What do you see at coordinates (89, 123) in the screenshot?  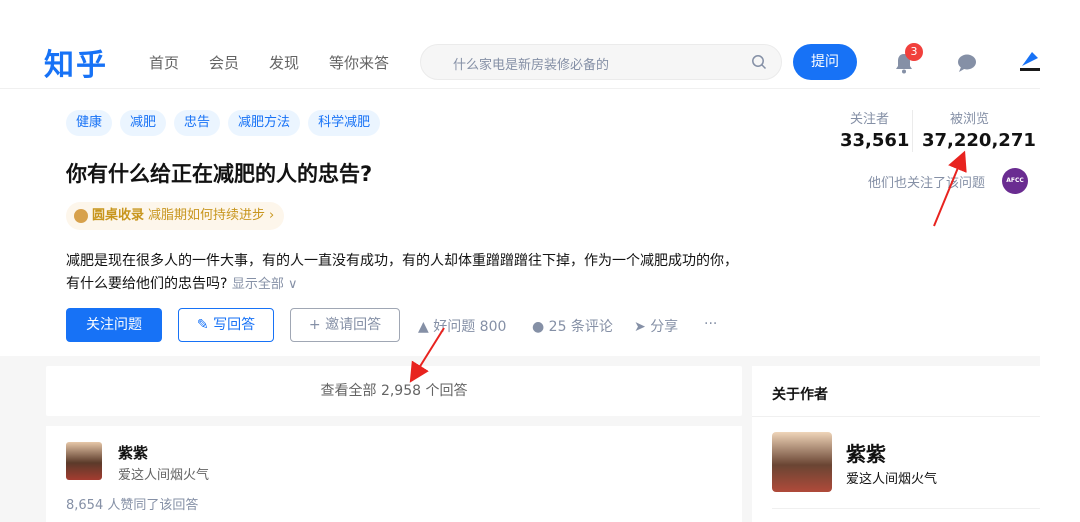 I see `topic-tag: 健康` at bounding box center [89, 123].